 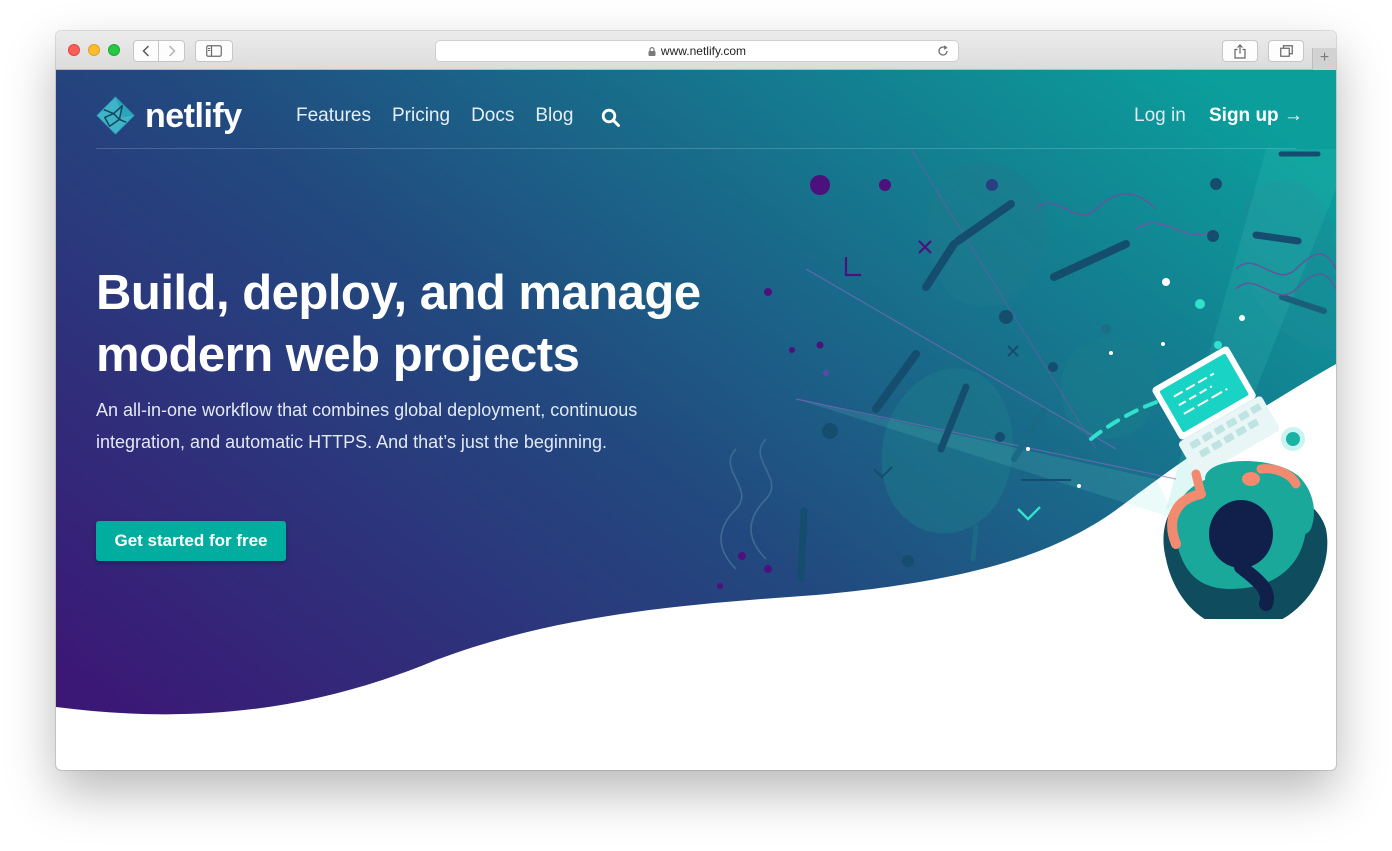 I want to click on nav-link-features: Features, so click(x=333, y=116).